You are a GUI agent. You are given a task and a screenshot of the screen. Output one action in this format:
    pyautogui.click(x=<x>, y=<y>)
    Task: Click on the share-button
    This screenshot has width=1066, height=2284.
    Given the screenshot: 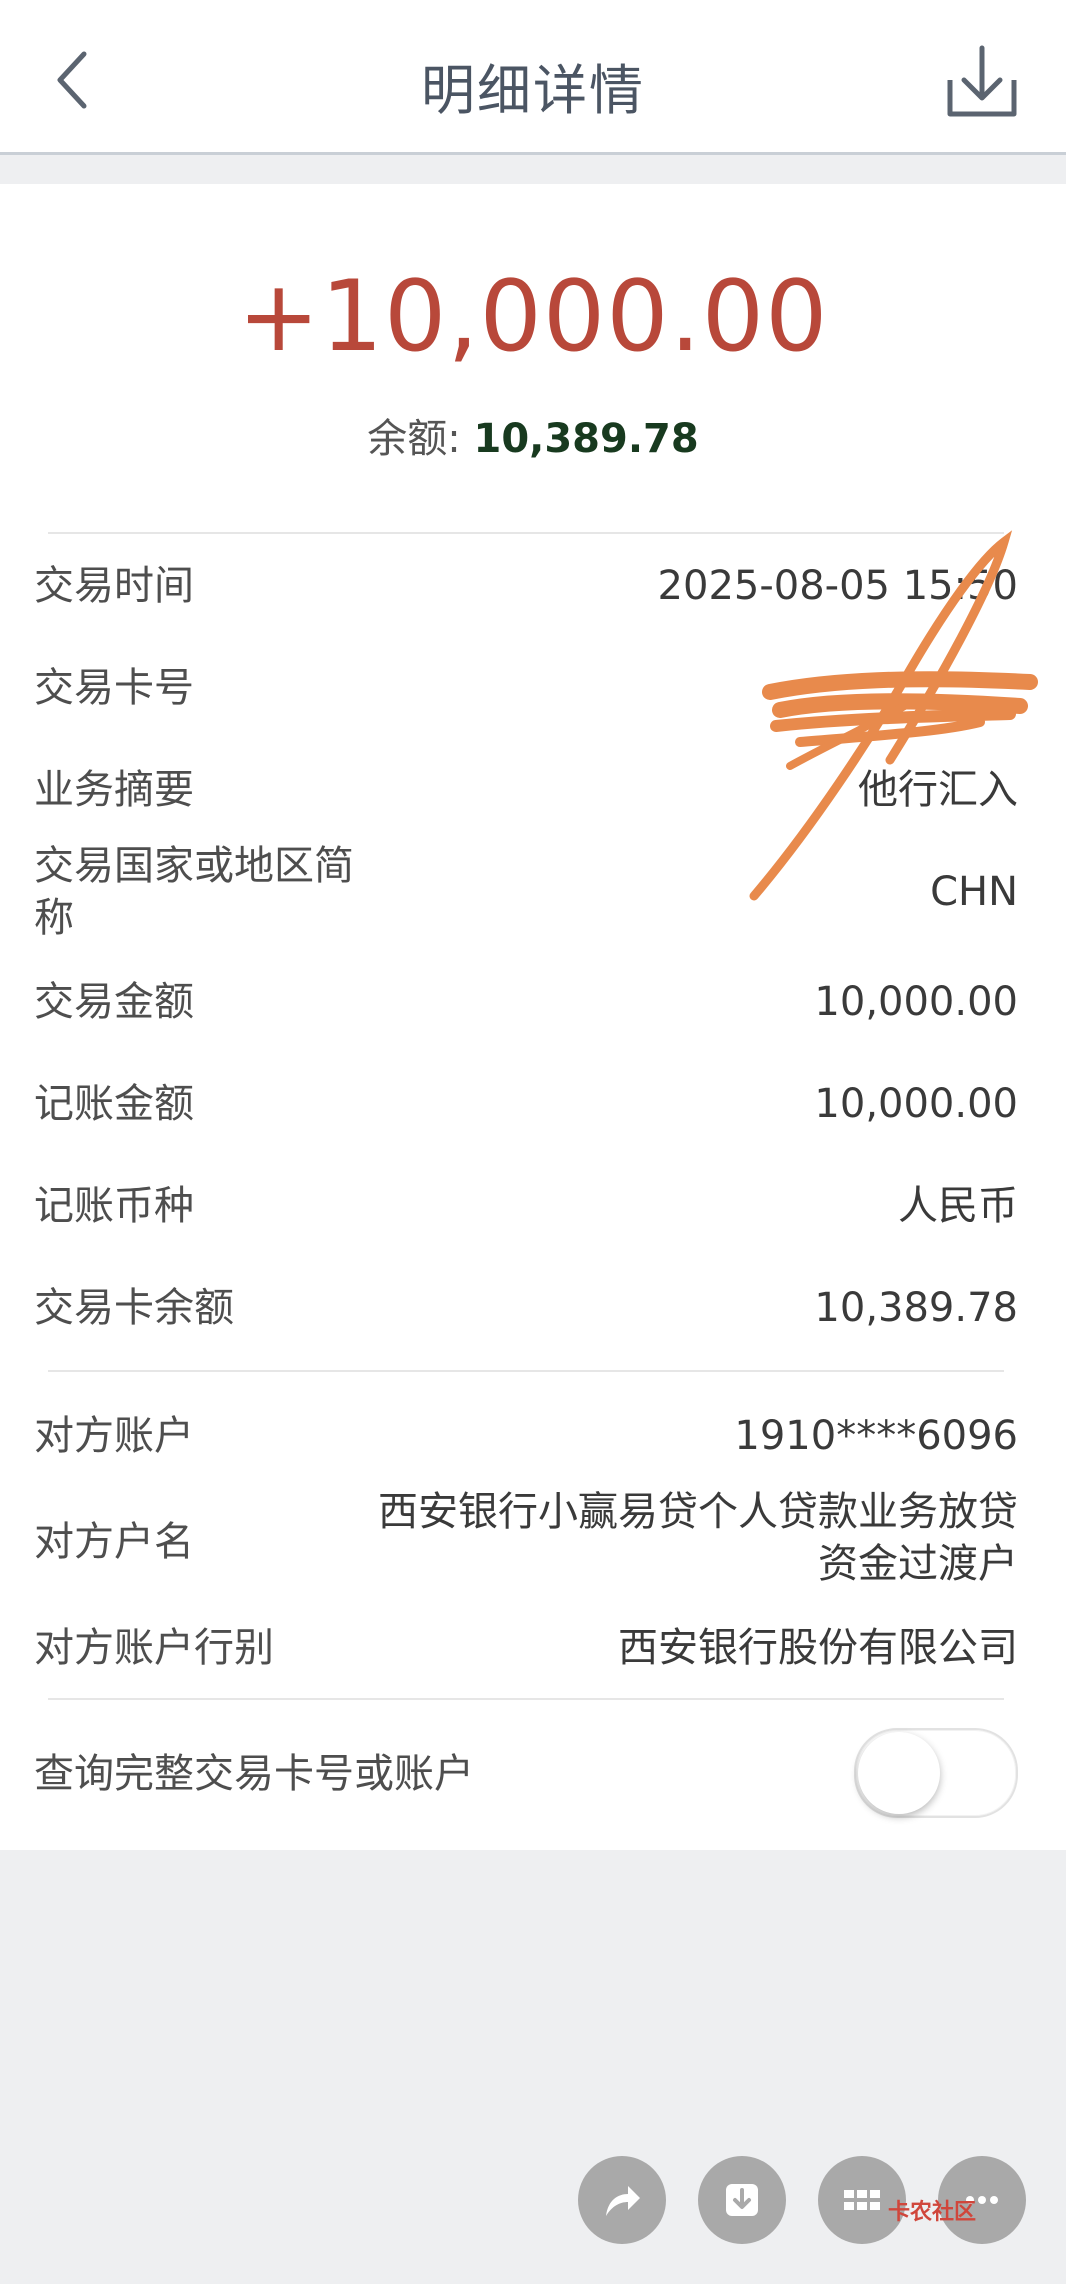 What is the action you would take?
    pyautogui.click(x=622, y=2200)
    